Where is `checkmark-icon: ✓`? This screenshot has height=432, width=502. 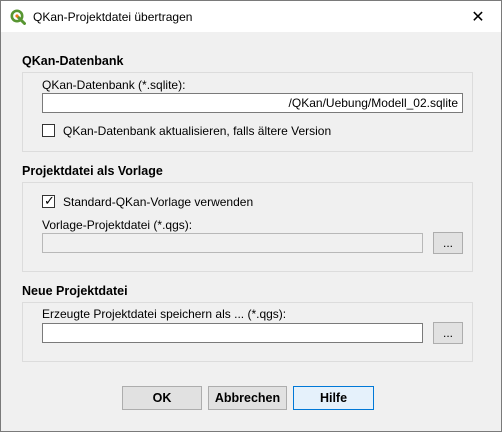
checkmark-icon: ✓ is located at coordinates (49, 200).